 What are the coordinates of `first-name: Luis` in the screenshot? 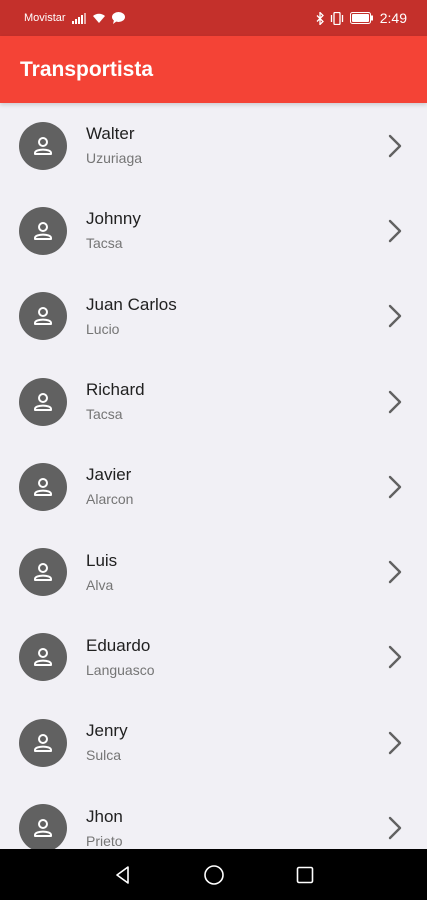 It's located at (102, 560).